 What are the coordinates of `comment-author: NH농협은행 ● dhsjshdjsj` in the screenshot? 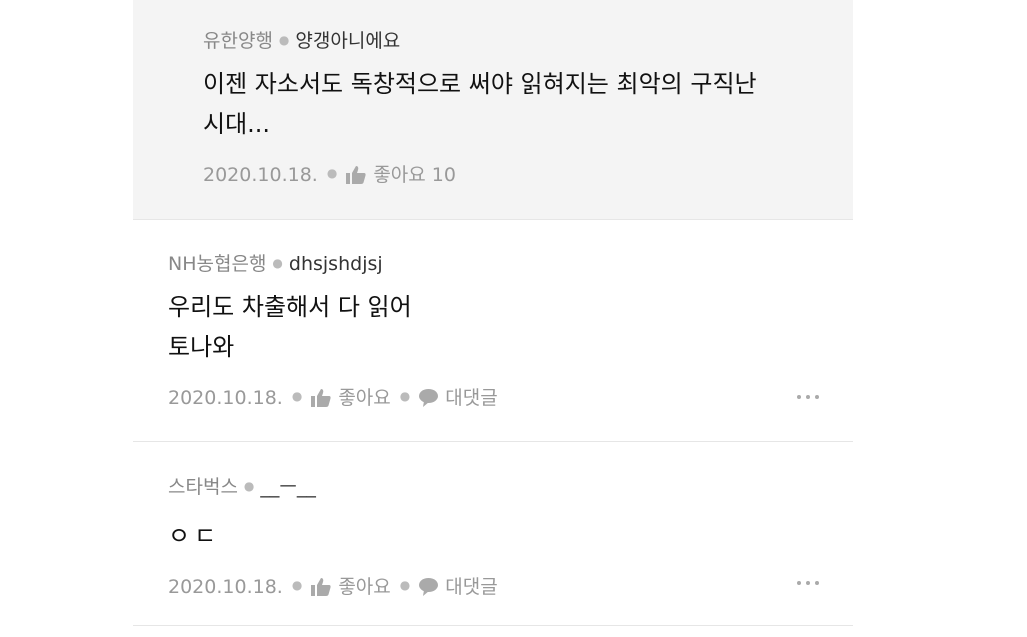 It's located at (510, 265).